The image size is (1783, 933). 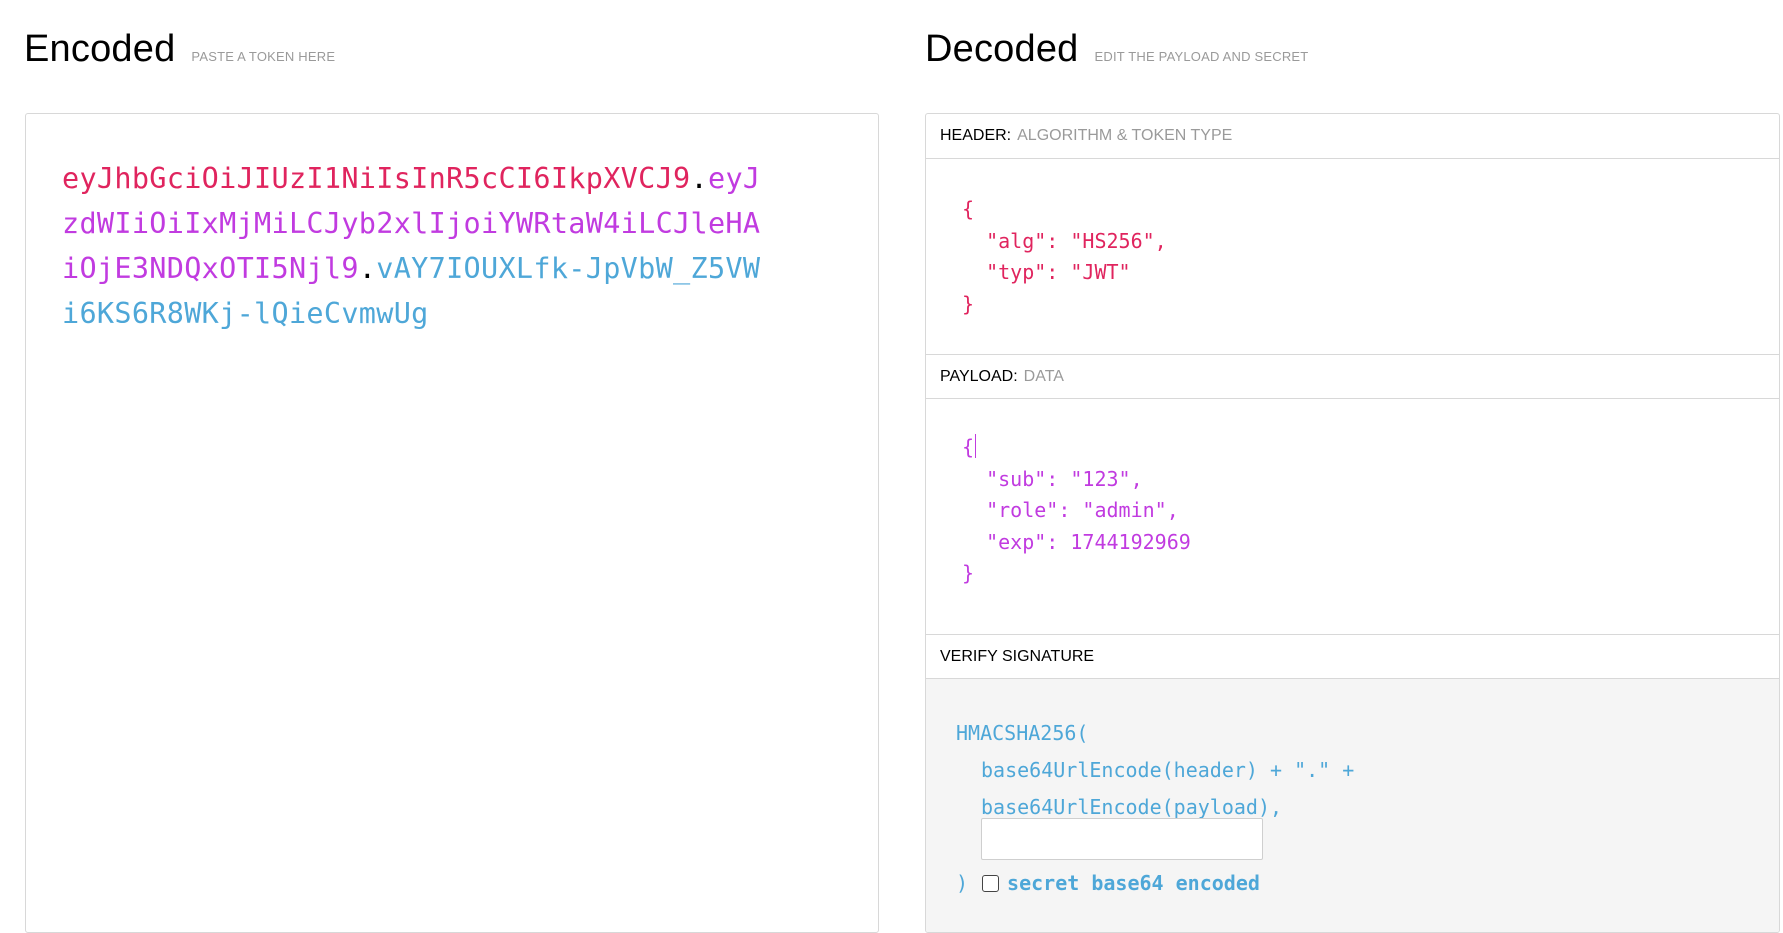 What do you see at coordinates (1022, 733) in the screenshot?
I see `hmac-function: HMACSHA256(` at bounding box center [1022, 733].